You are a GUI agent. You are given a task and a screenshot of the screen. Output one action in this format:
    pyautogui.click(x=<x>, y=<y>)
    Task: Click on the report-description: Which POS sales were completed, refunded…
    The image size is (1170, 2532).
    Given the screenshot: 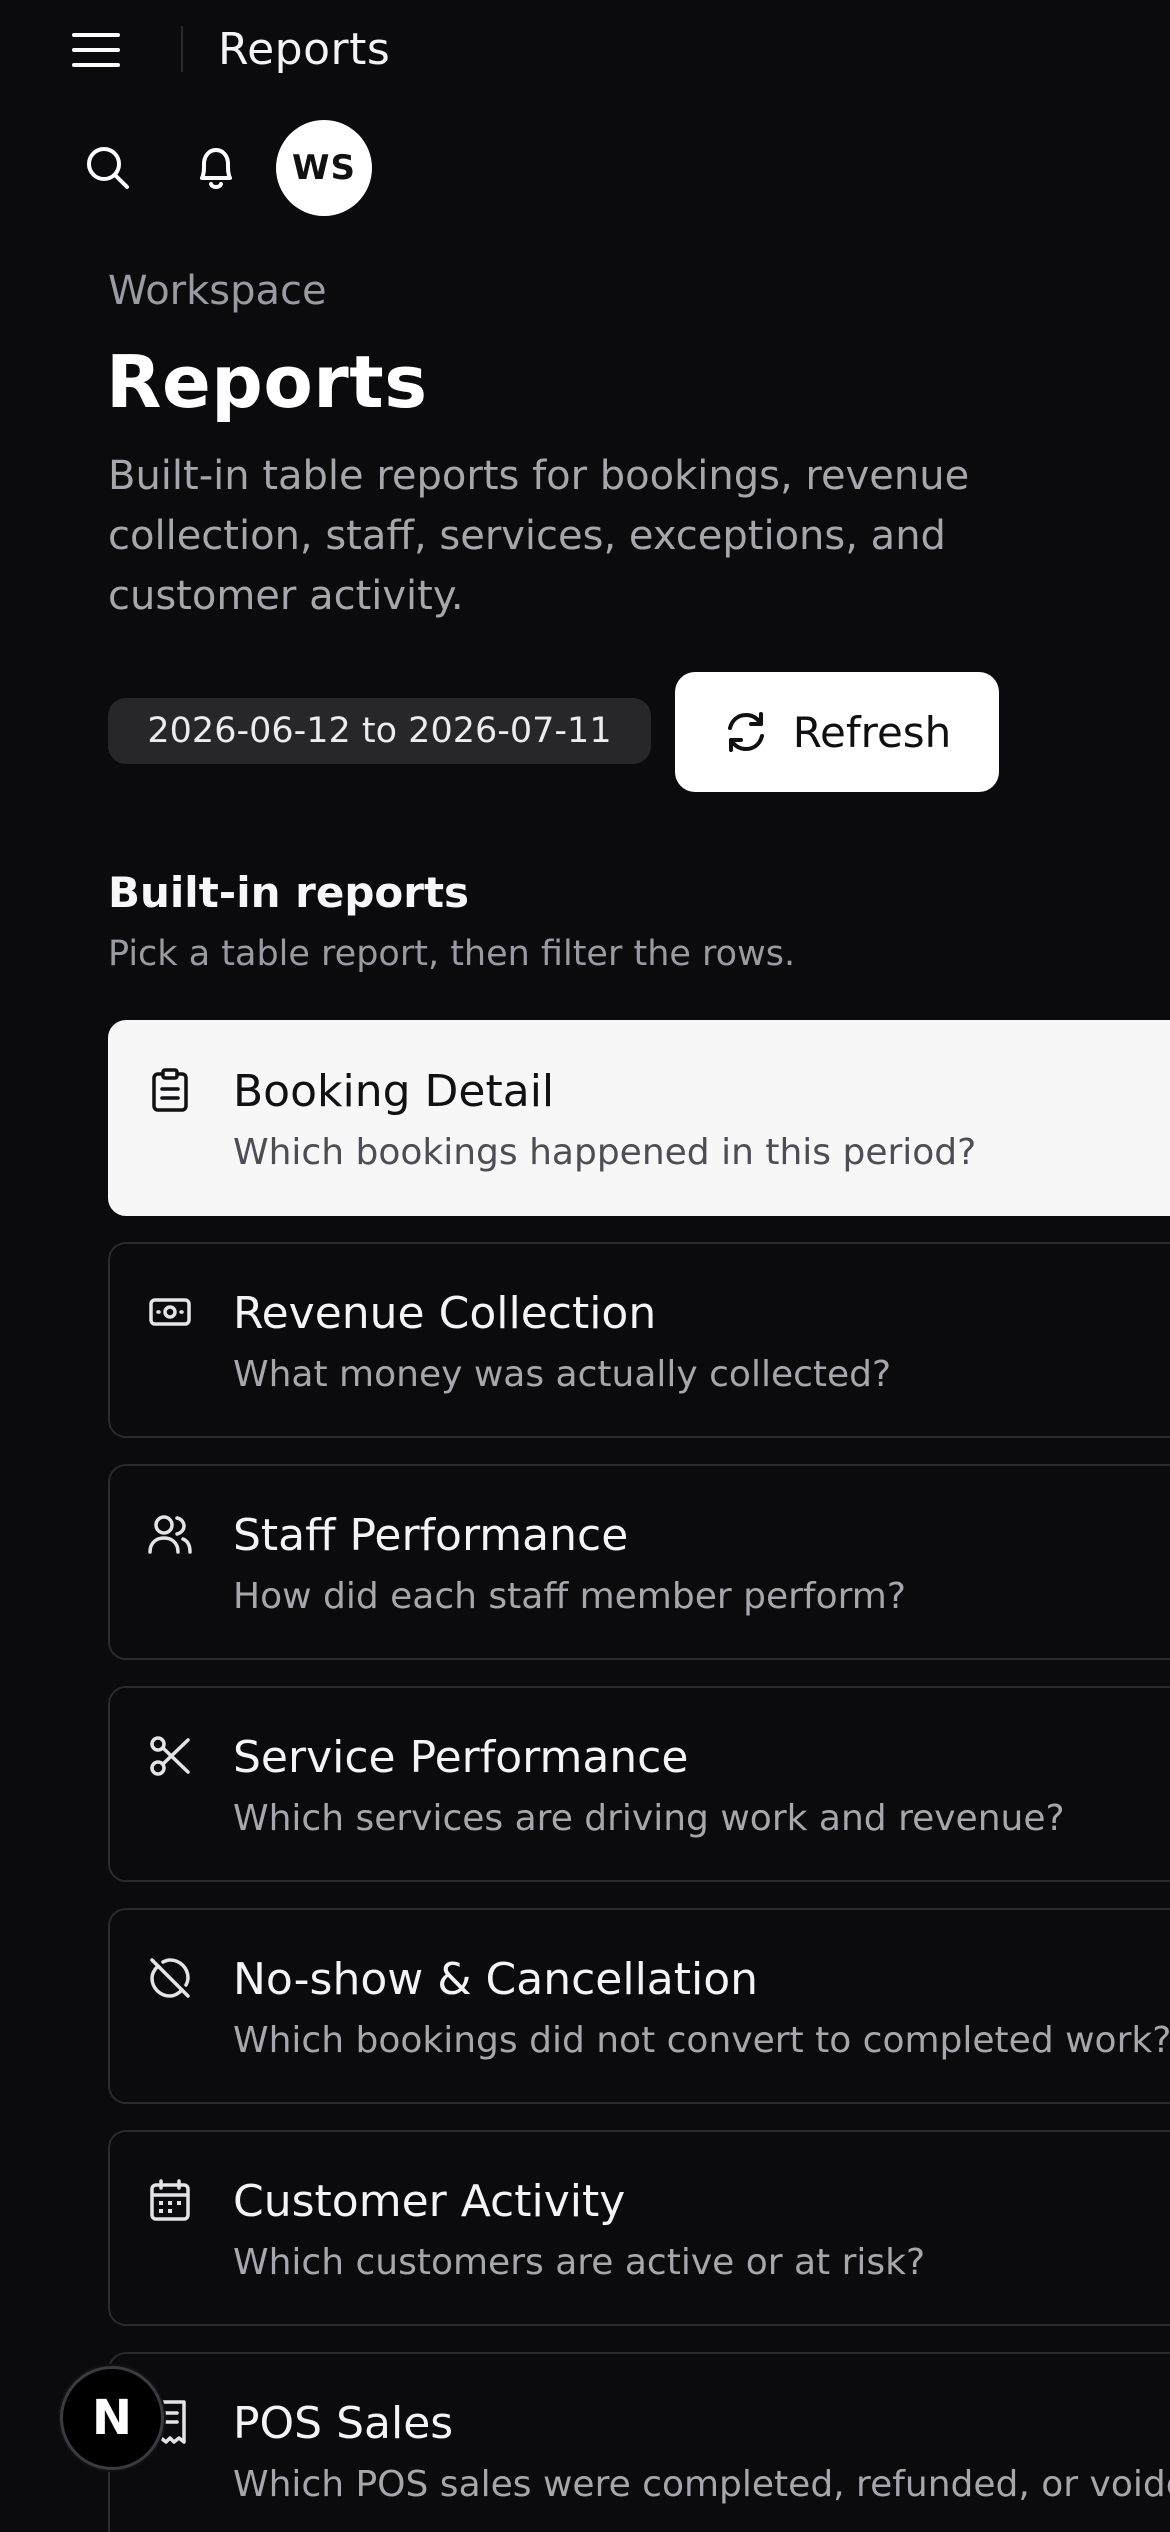 What is the action you would take?
    pyautogui.click(x=701, y=2484)
    